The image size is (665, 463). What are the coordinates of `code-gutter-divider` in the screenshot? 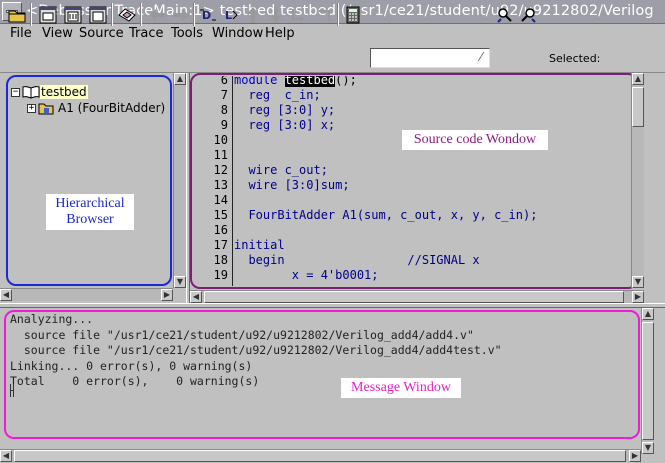 It's located at (232, 181).